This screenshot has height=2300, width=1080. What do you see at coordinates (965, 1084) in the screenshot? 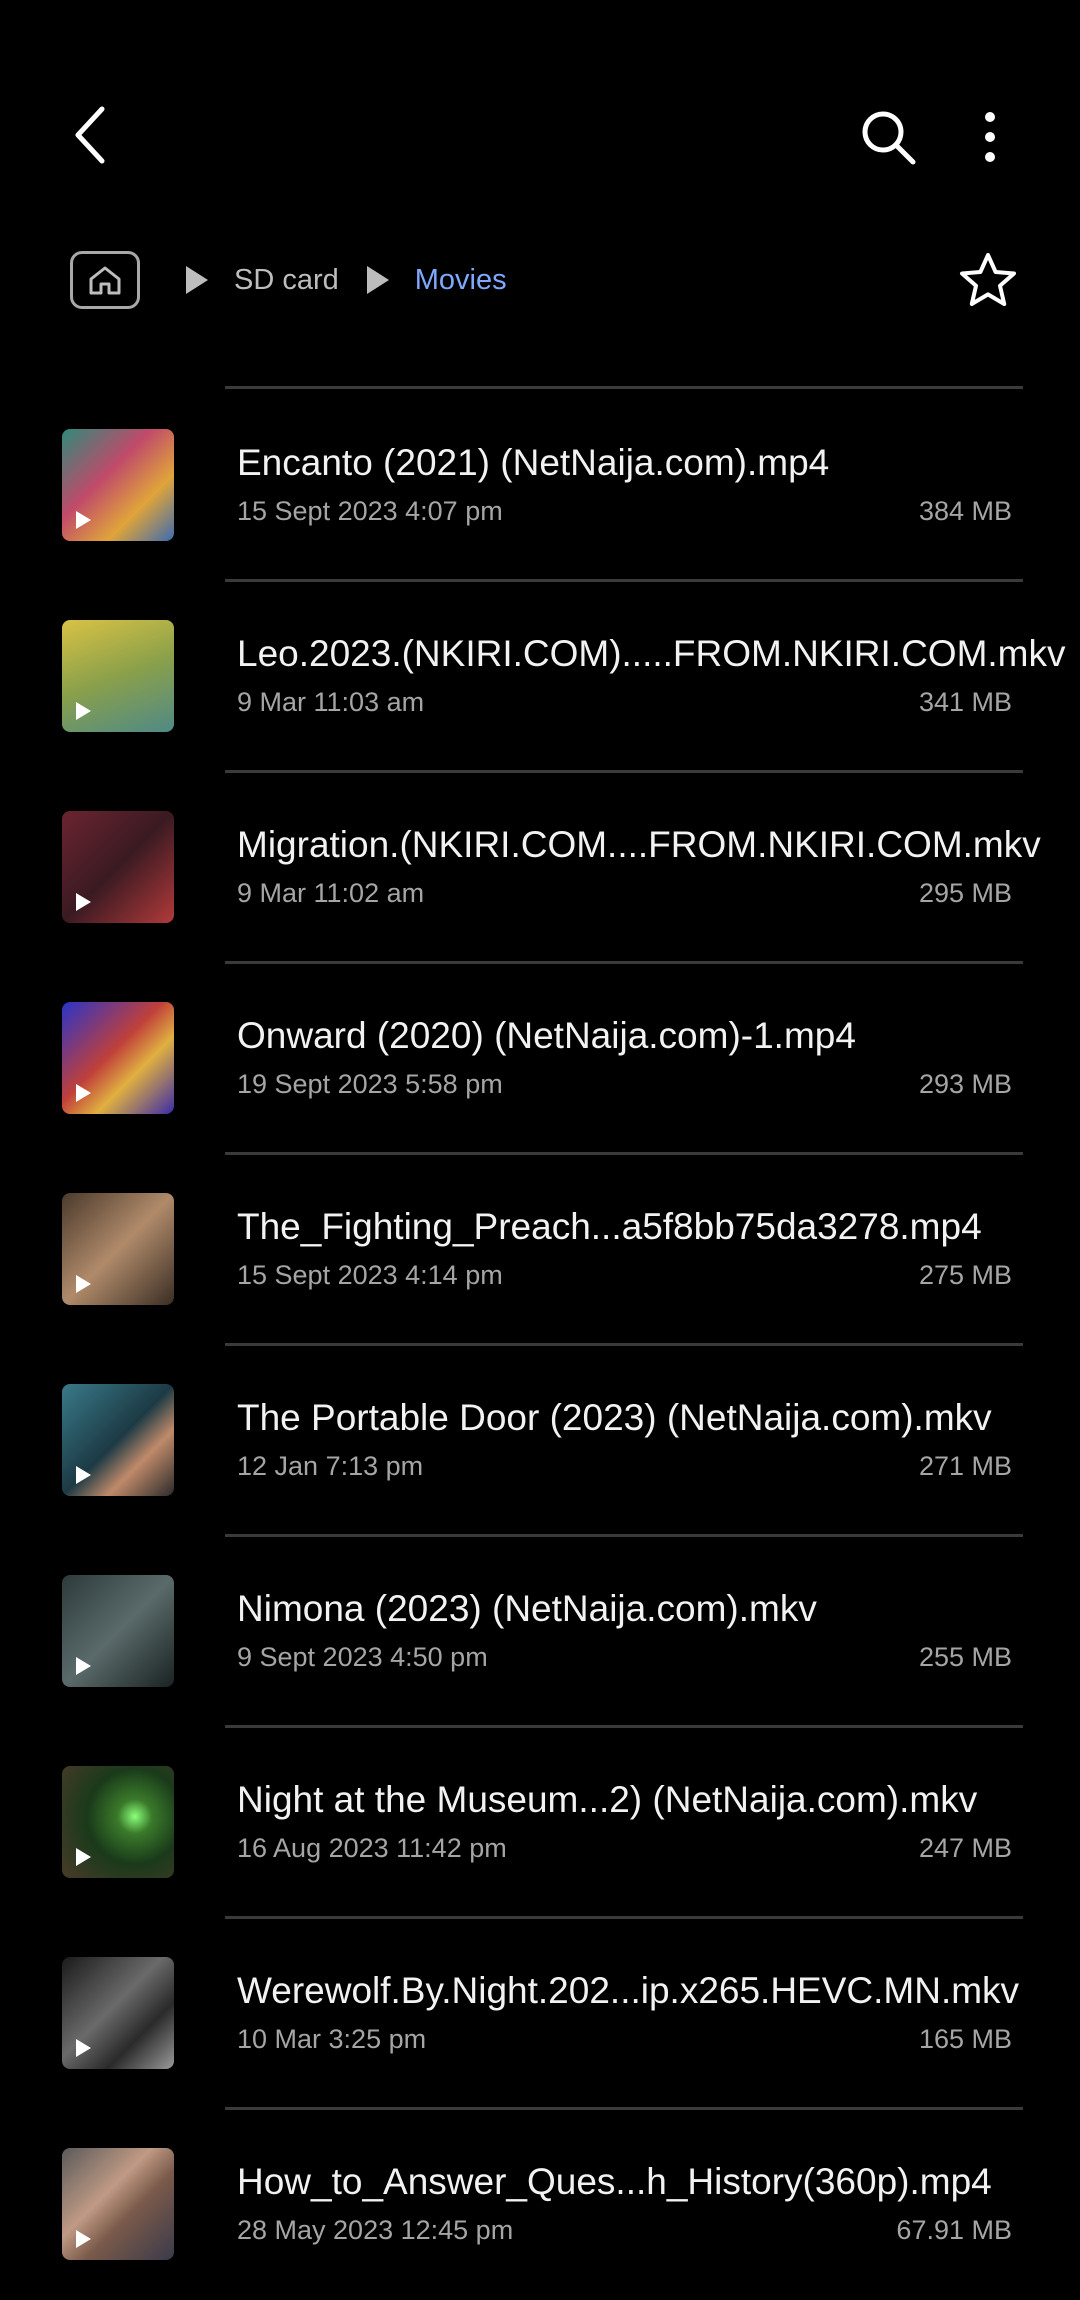
I see `file-size: 293 MB` at bounding box center [965, 1084].